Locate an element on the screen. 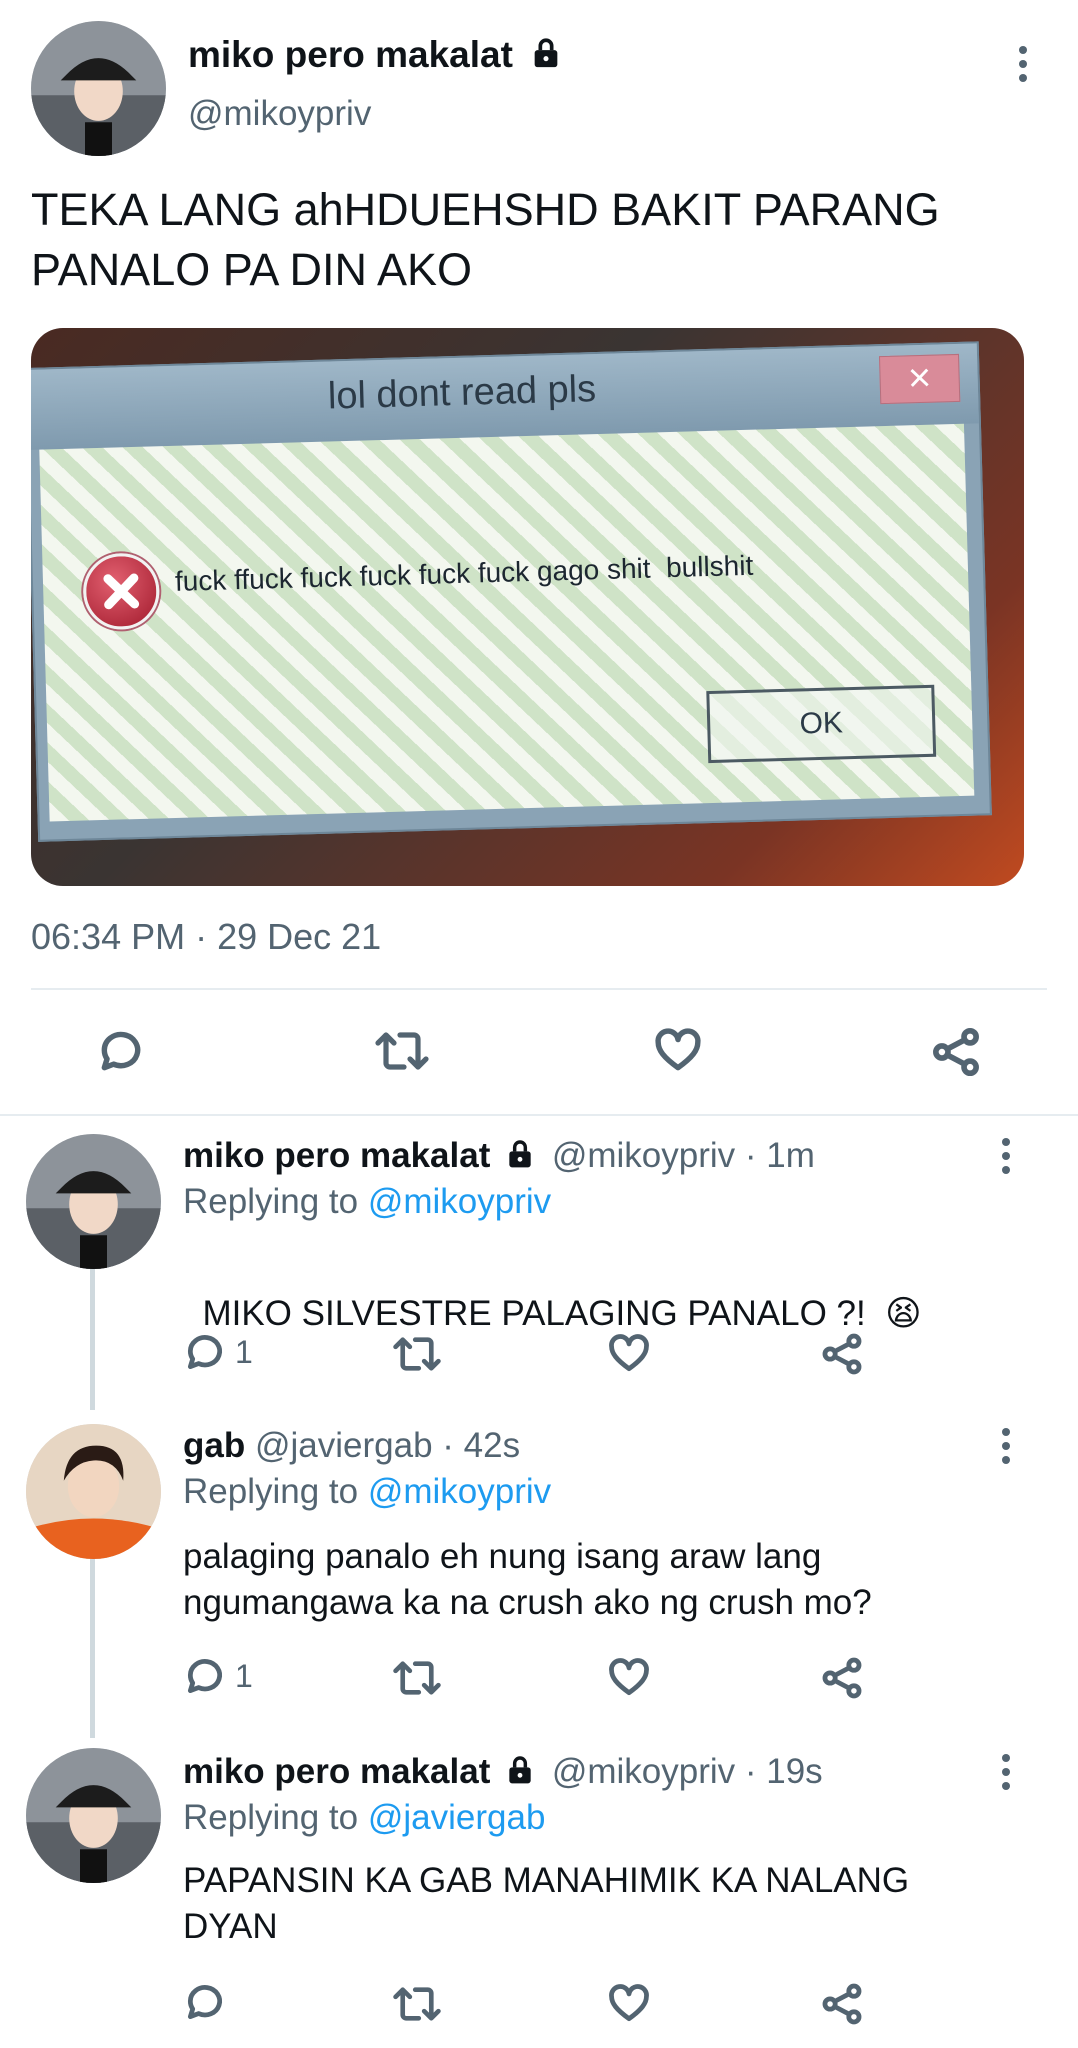  reply-time: · 42s is located at coordinates (481, 1445).